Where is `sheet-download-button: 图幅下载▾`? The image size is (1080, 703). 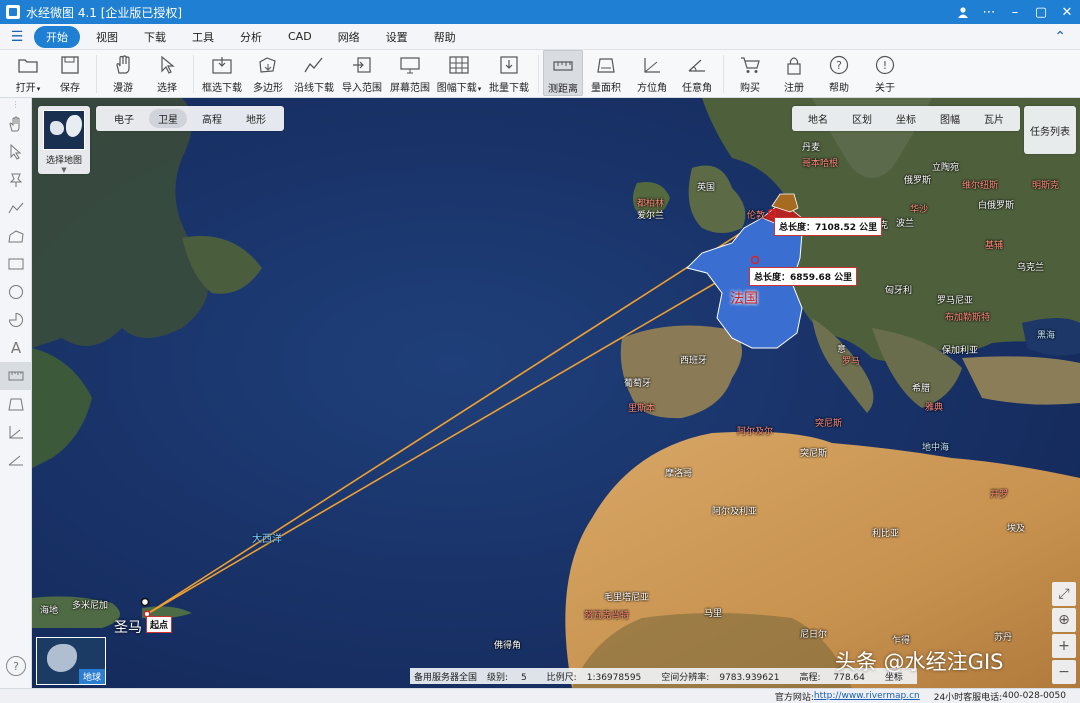 sheet-download-button: 图幅下载▾ is located at coordinates (459, 73).